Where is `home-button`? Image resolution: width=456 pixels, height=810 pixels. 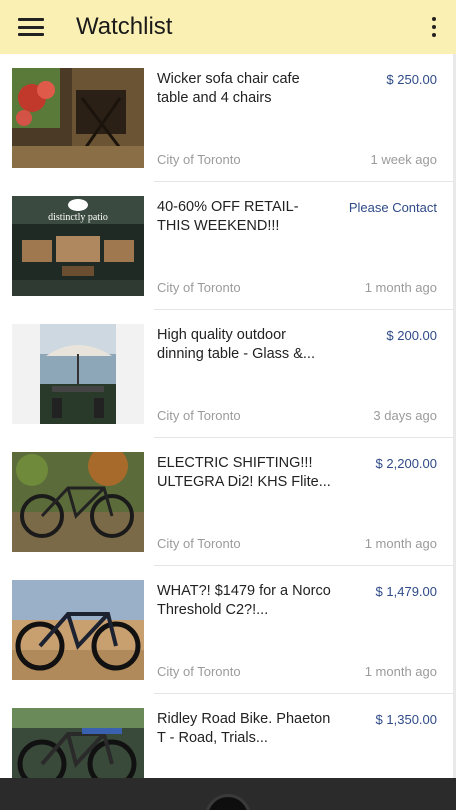 home-button is located at coordinates (228, 802).